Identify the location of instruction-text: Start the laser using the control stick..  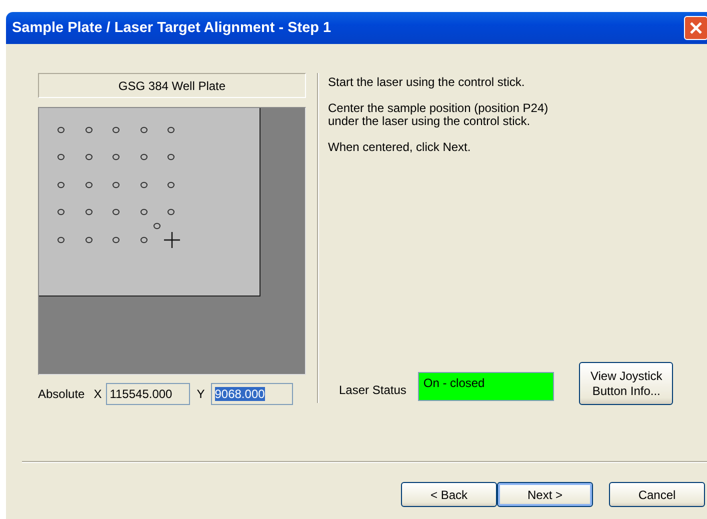
(427, 82).